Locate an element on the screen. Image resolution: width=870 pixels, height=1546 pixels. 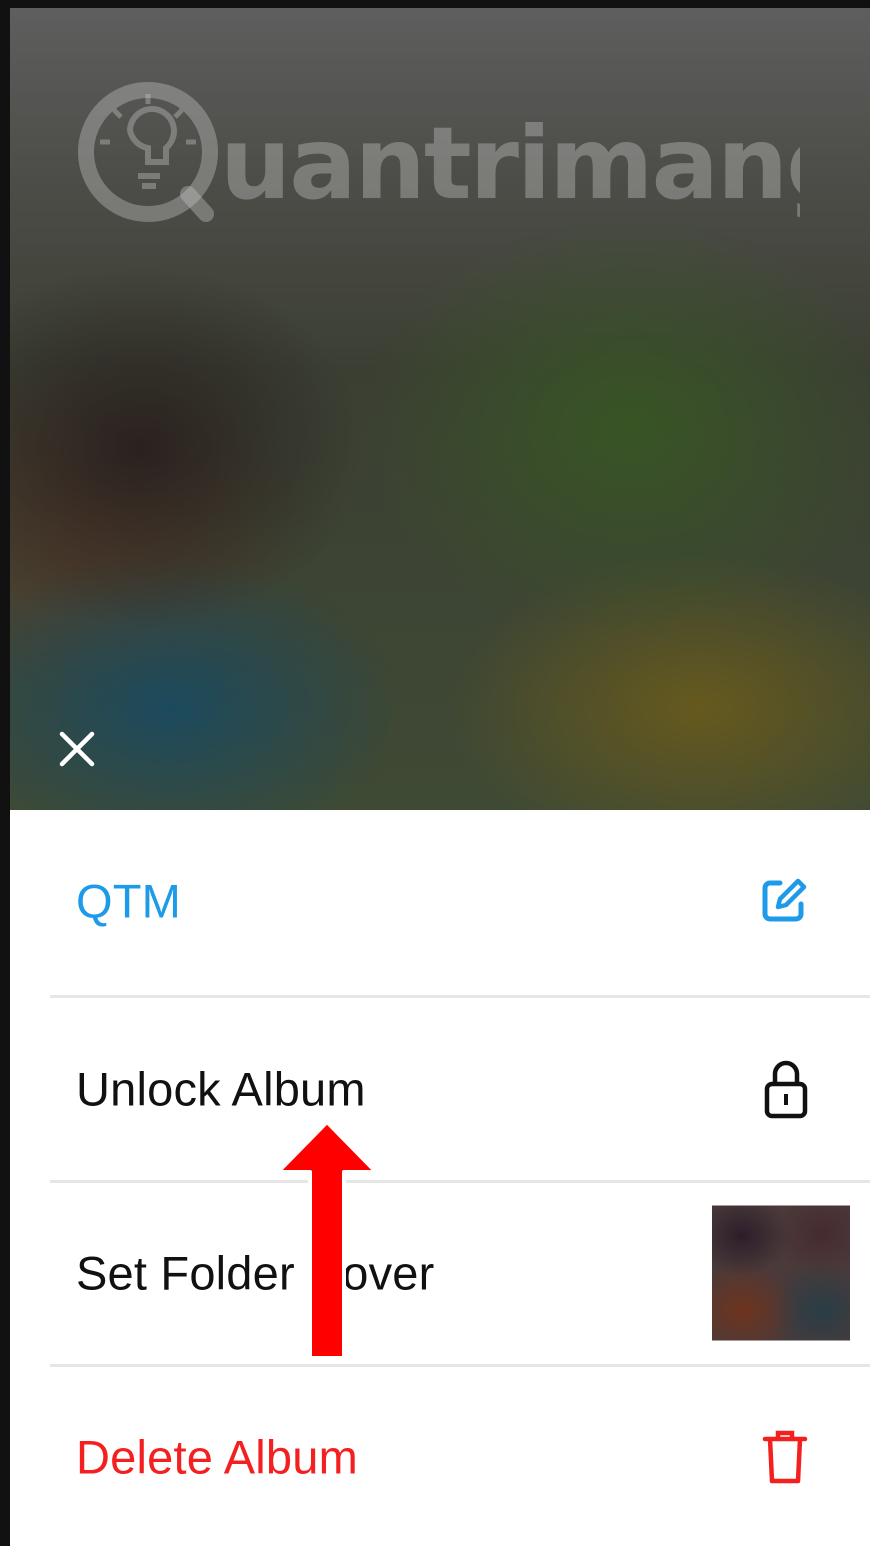
edit-icon is located at coordinates (784, 900).